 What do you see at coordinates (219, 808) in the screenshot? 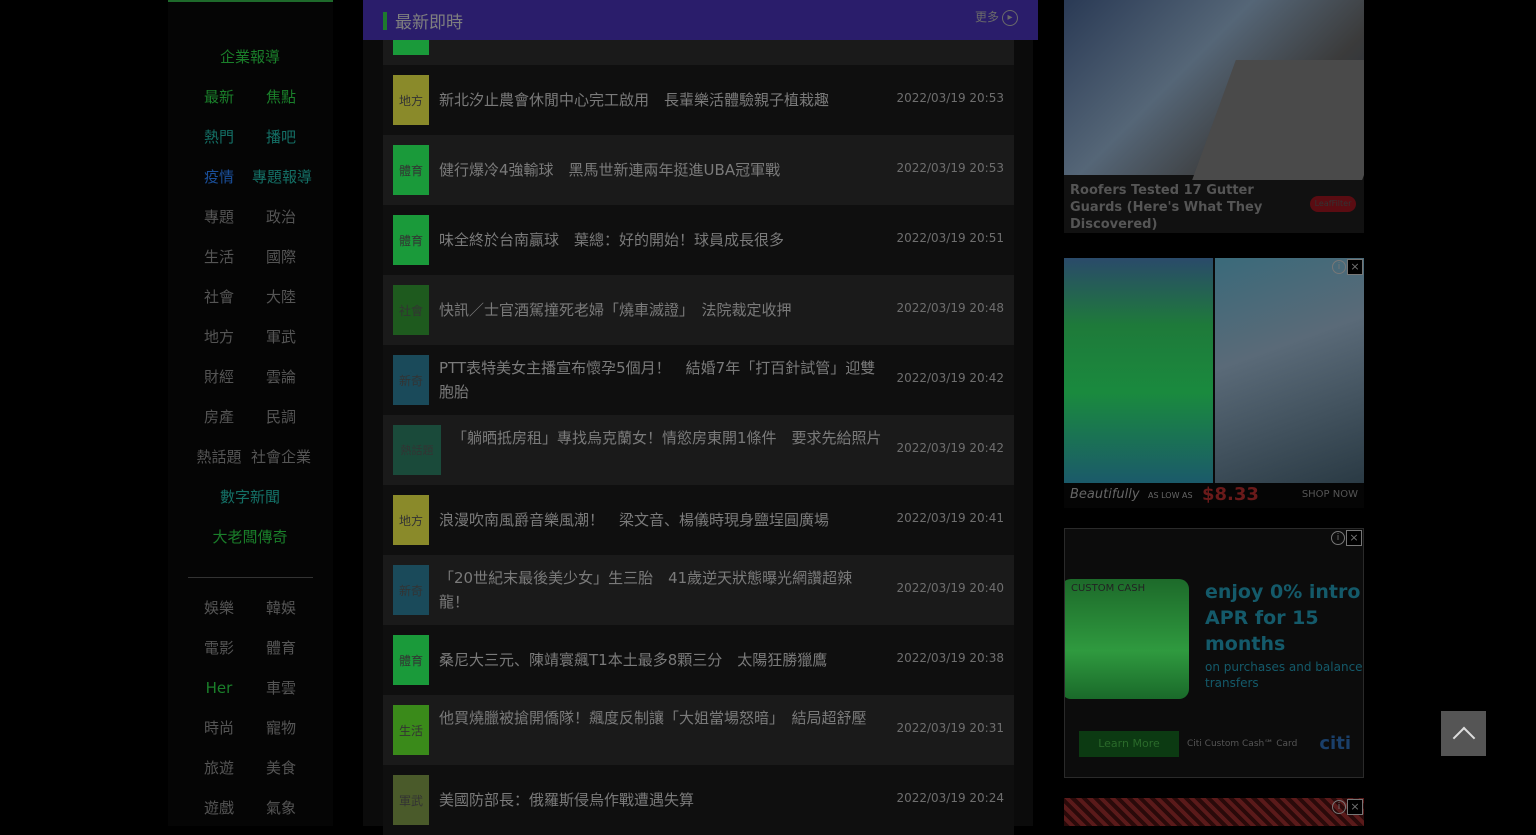
I see `sidebar-item-33: 遊戲` at bounding box center [219, 808].